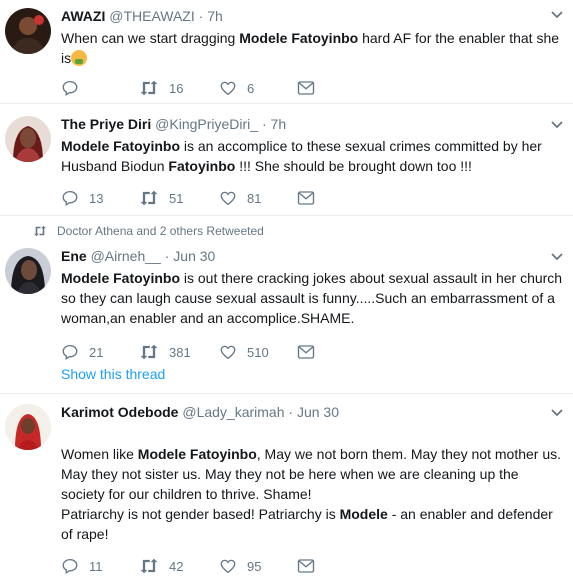  What do you see at coordinates (152, 16) in the screenshot?
I see `user-handle: @THEAWAZI` at bounding box center [152, 16].